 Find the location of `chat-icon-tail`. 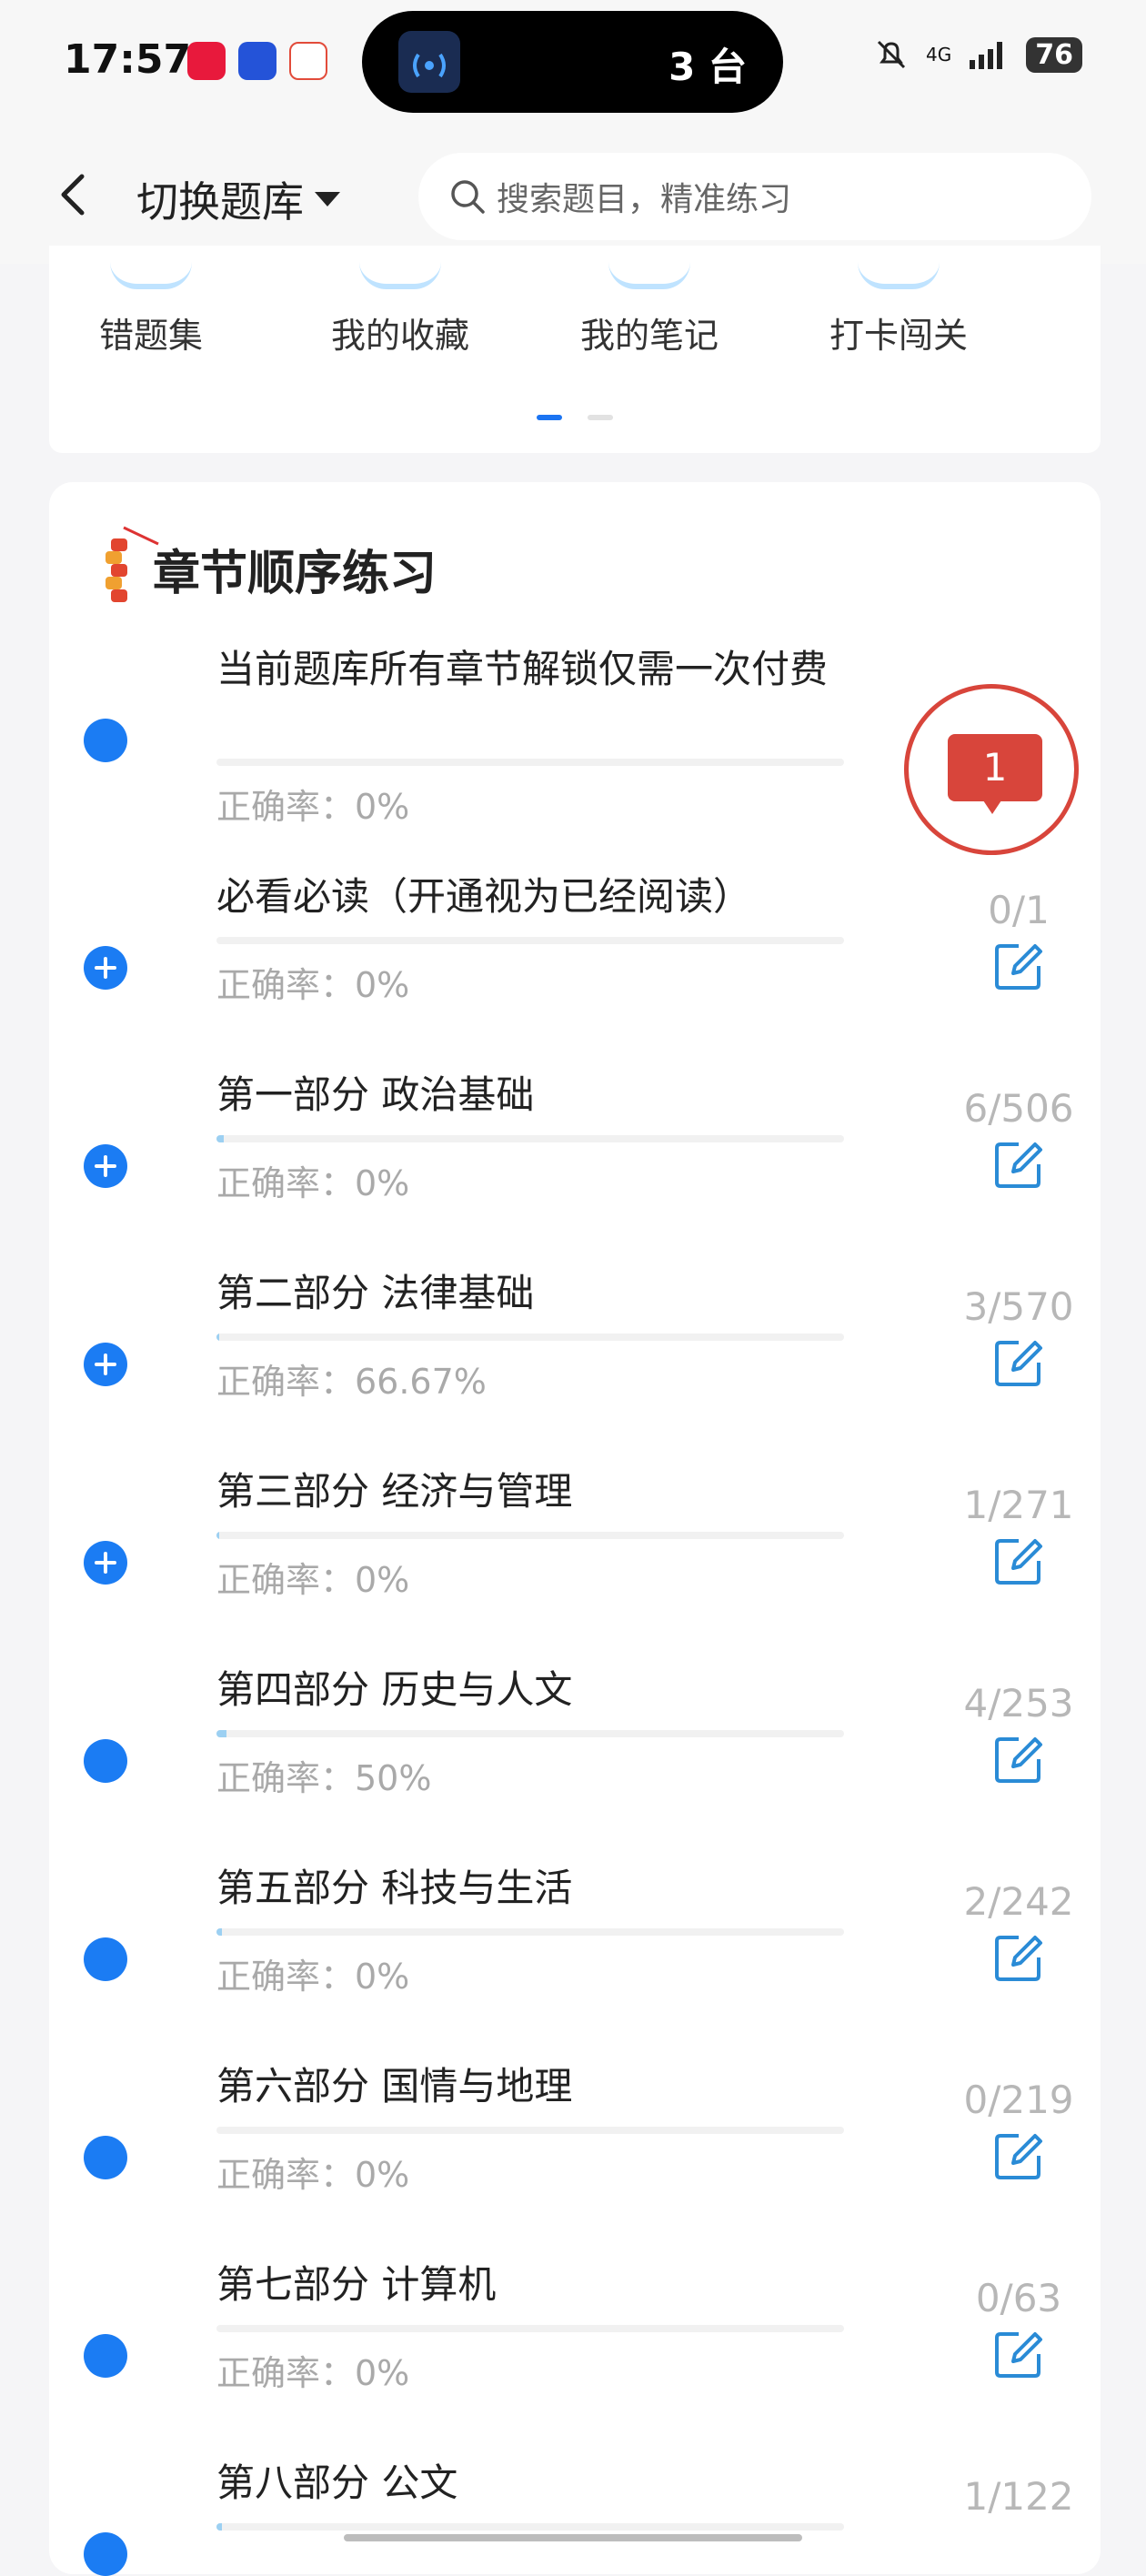

chat-icon-tail is located at coordinates (992, 806).